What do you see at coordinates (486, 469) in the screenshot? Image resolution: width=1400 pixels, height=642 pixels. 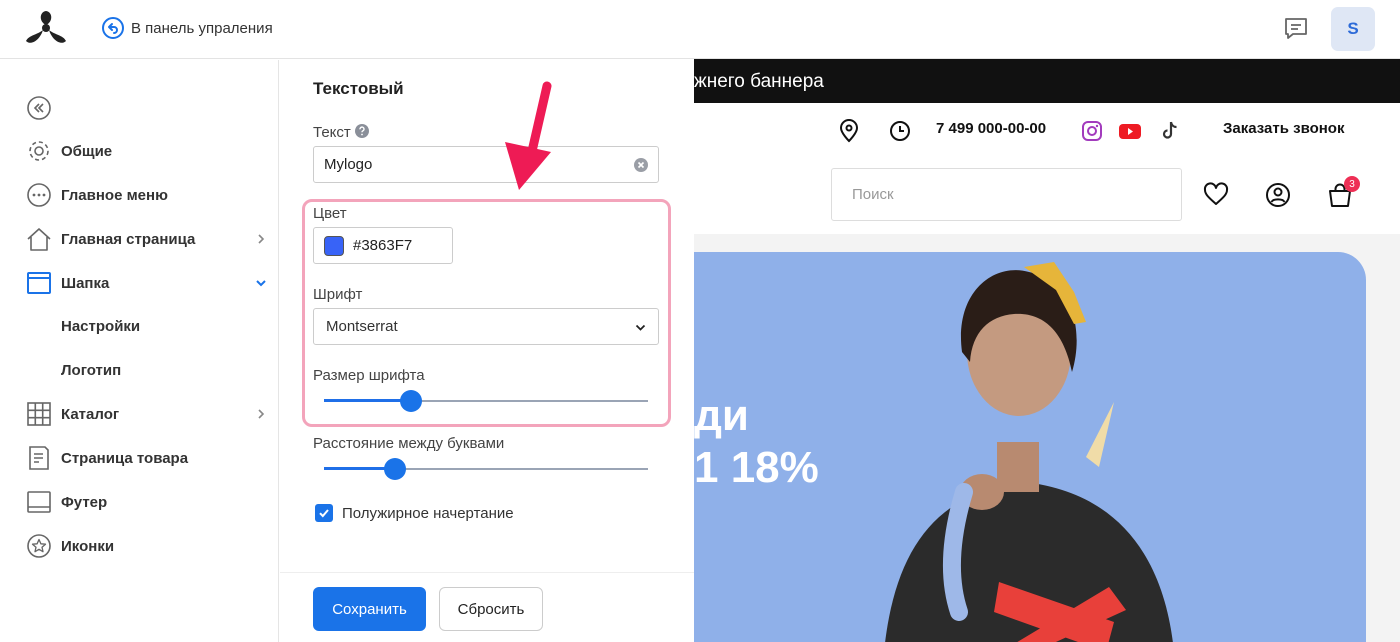 I see `letter-spacing-slider` at bounding box center [486, 469].